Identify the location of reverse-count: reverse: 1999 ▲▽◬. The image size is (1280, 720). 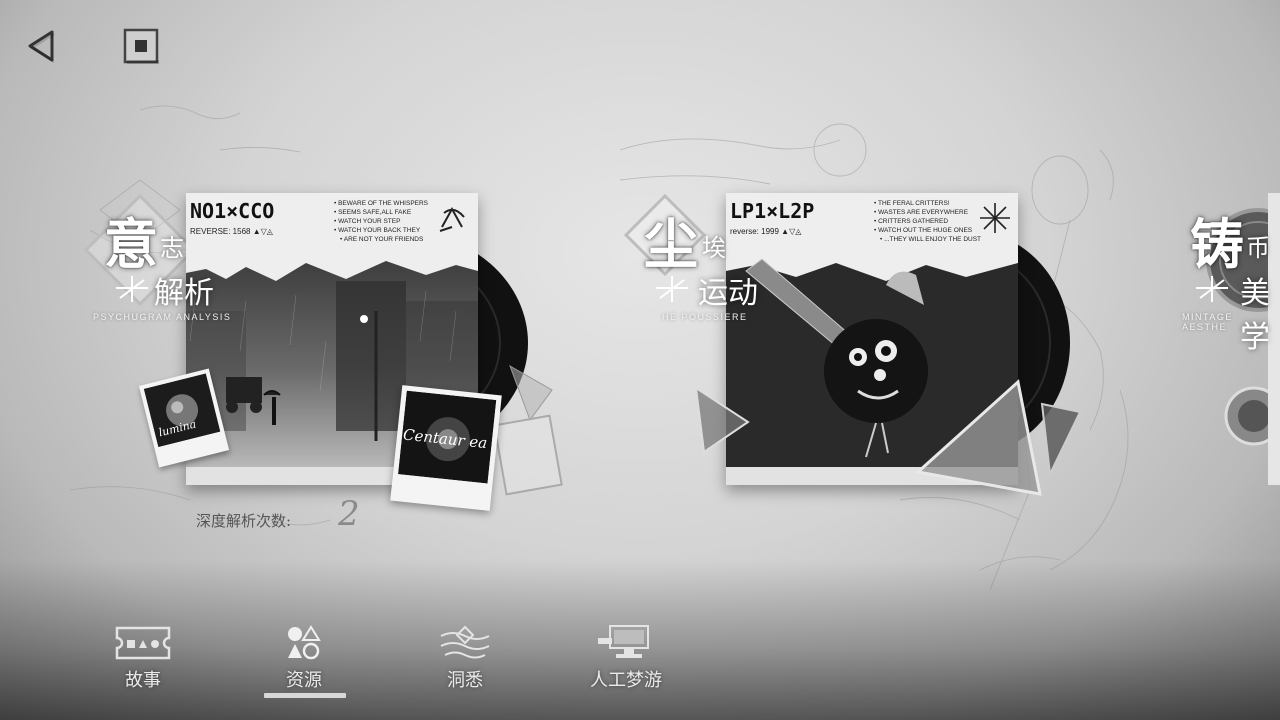
(766, 231).